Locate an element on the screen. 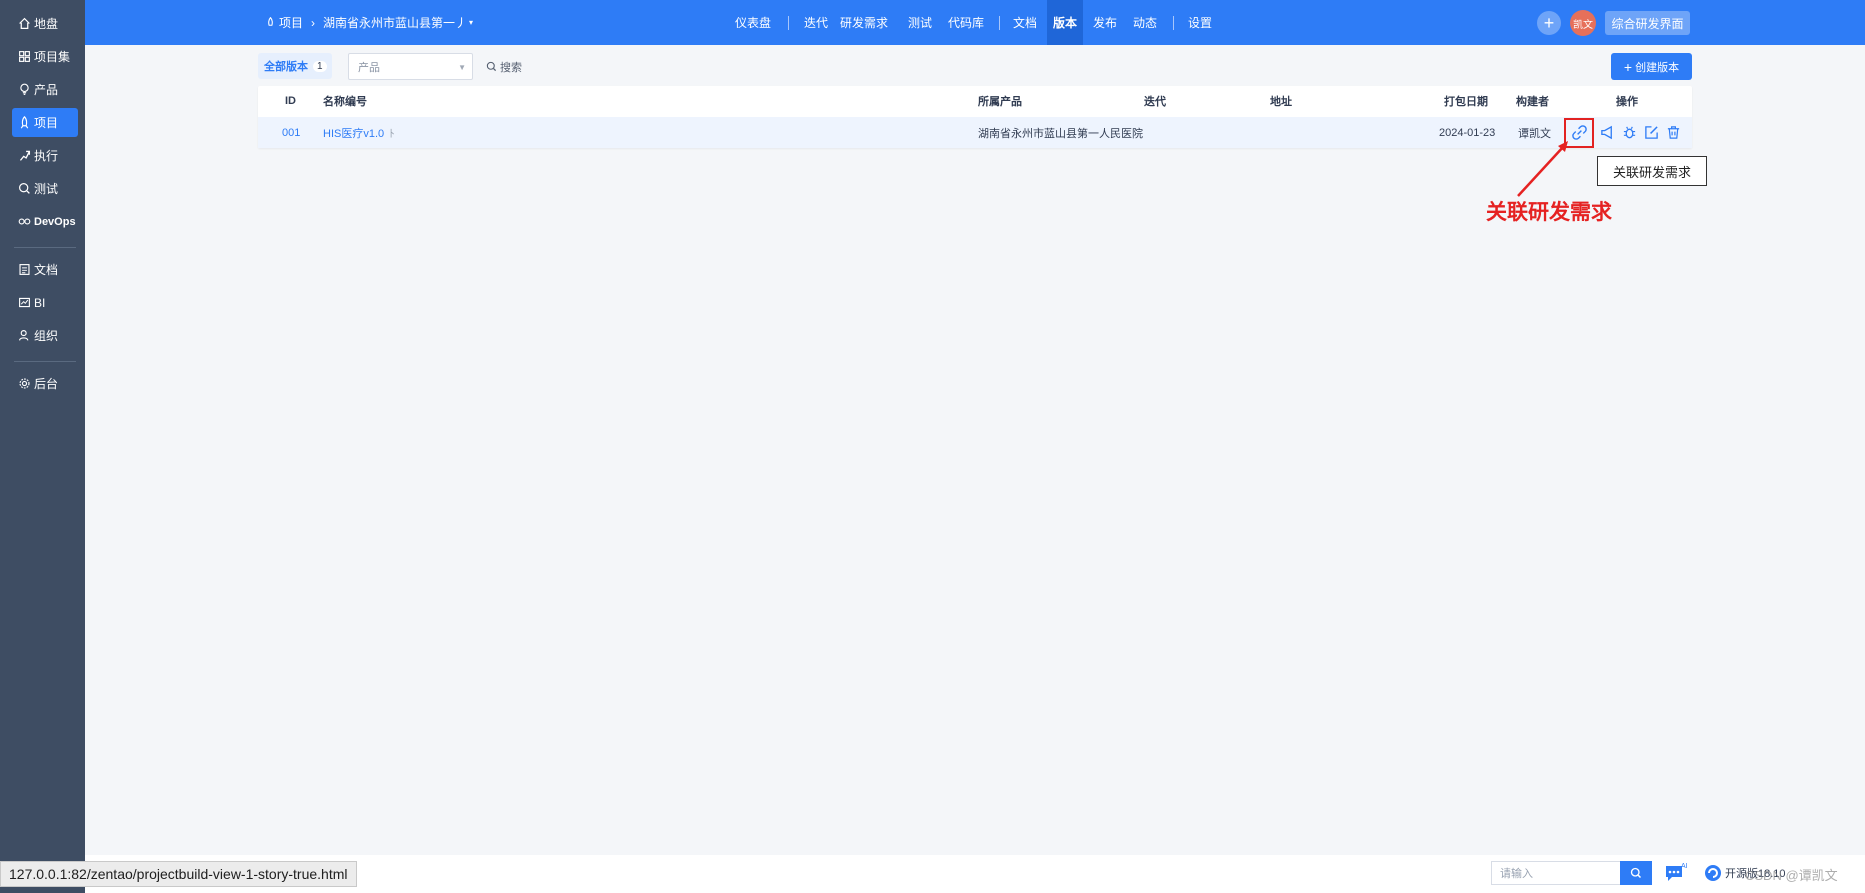  nav-build: 版本 is located at coordinates (1065, 22).